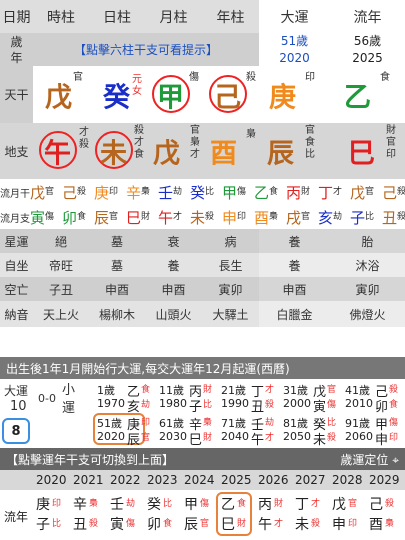 The width and height of the screenshot is (405, 540). What do you see at coordinates (90, 515) in the screenshot?
I see `liunian-cell: 辛梟丑殺` at bounding box center [90, 515].